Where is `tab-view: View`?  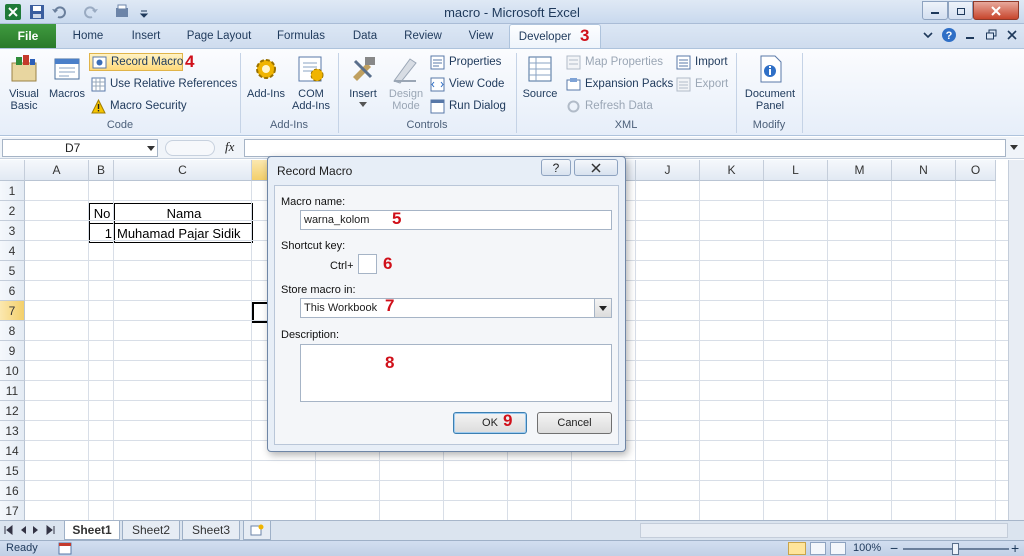
tab-view: View is located at coordinates (481, 36).